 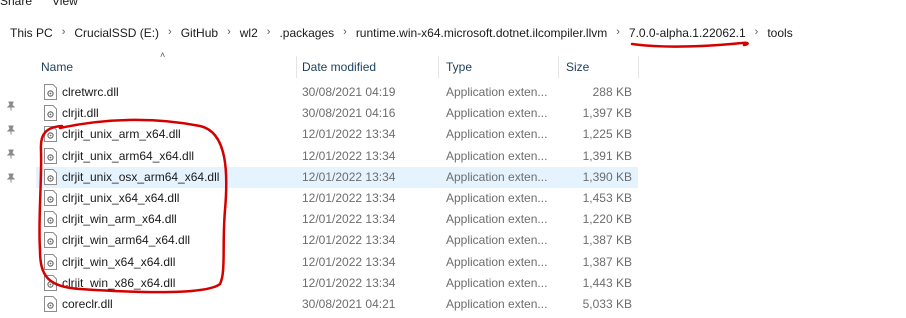 I want to click on file-name: clrjit_win_x86_x64.dll, so click(x=119, y=282).